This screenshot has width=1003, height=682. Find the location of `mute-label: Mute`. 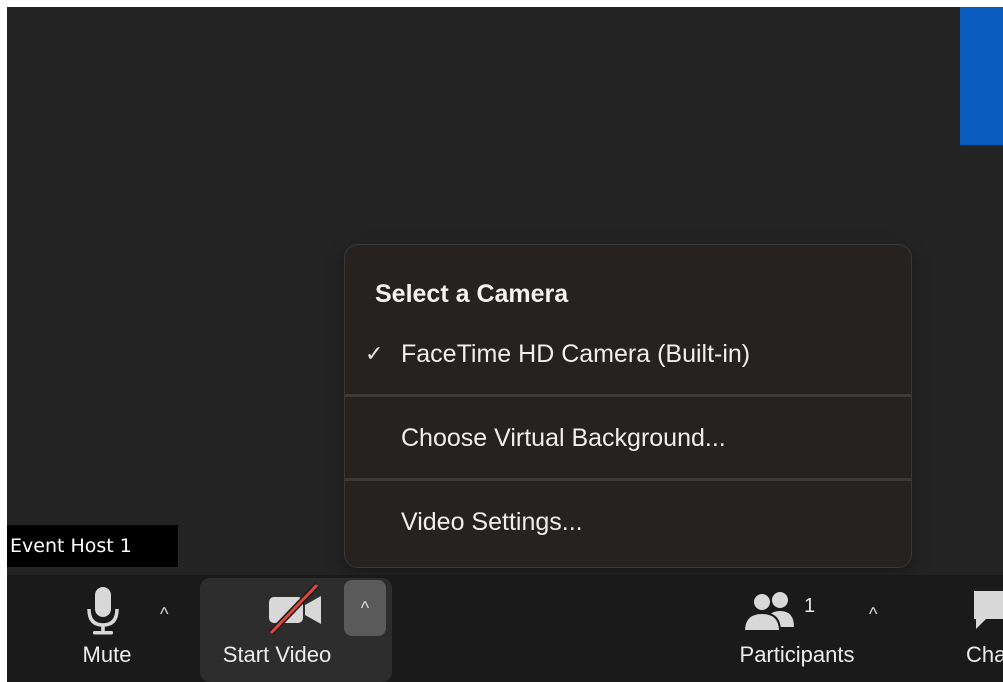

mute-label: Mute is located at coordinates (107, 654).